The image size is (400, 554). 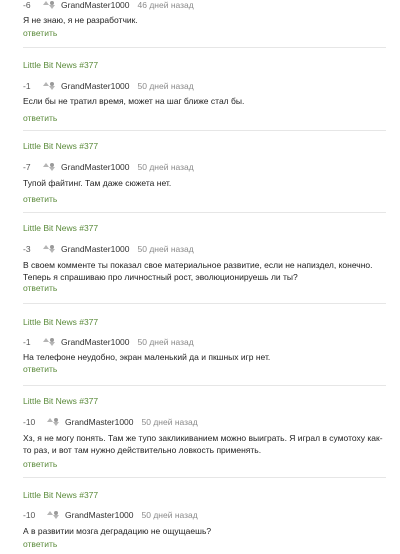 What do you see at coordinates (166, 5) in the screenshot?
I see `comment-date: 46 дней назад` at bounding box center [166, 5].